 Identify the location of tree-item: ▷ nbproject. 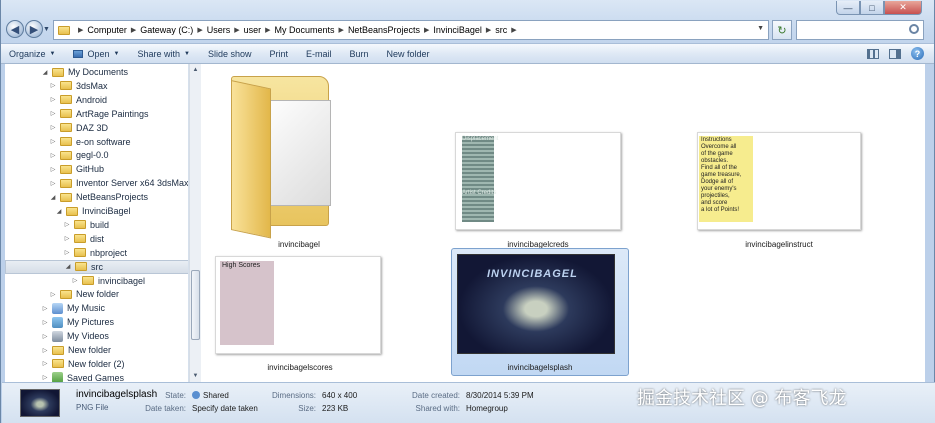
(95, 253).